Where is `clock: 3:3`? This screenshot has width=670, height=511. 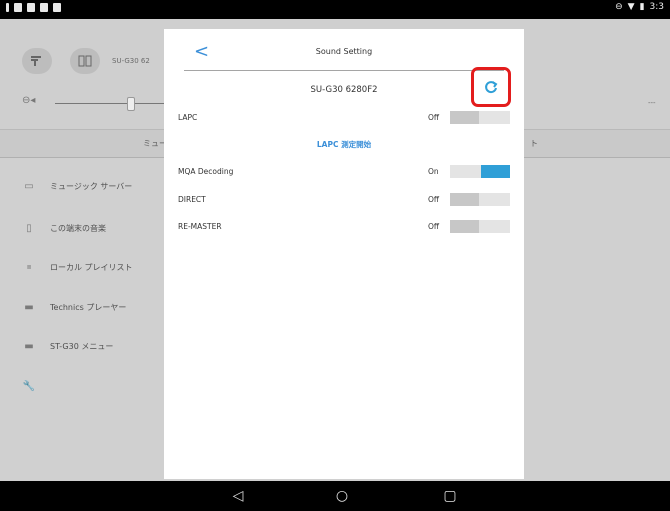 clock: 3:3 is located at coordinates (656, 7).